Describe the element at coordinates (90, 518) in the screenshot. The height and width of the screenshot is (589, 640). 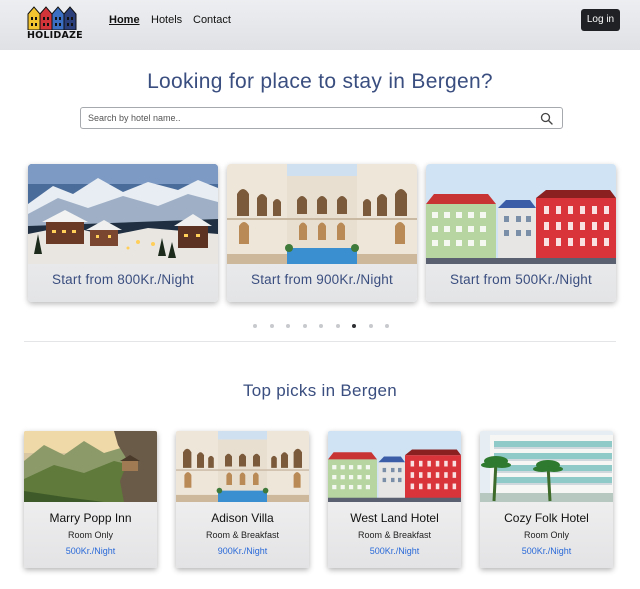
I see `hotel-name: Marry Popp Inn` at that location.